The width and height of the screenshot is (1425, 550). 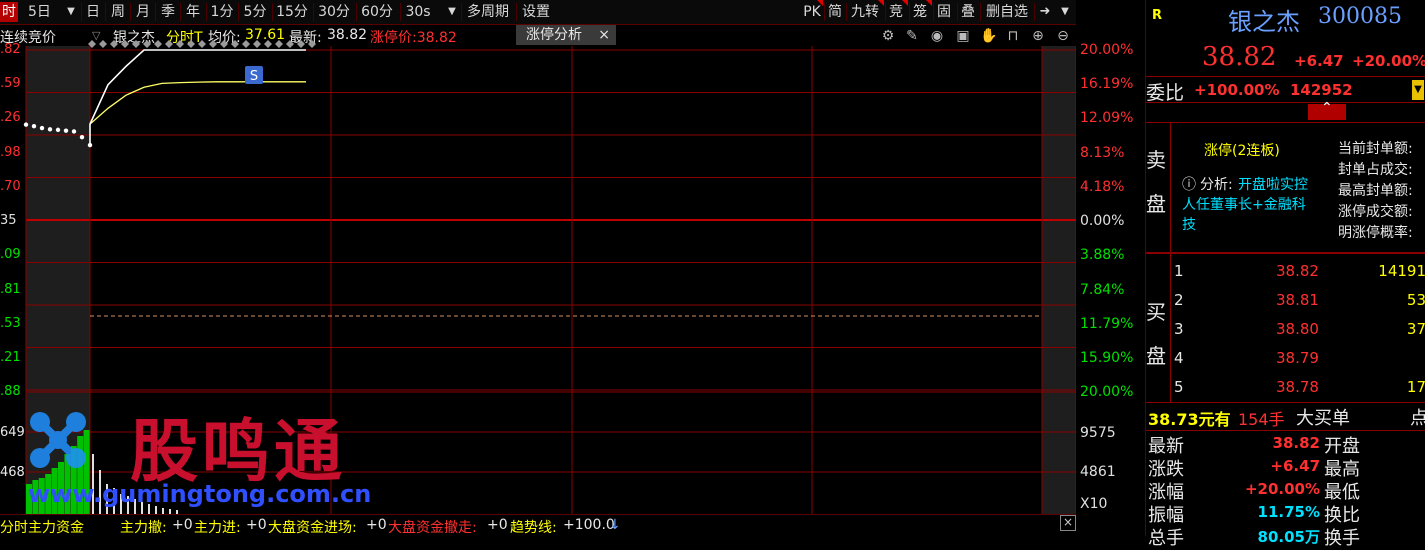 What do you see at coordinates (10, 323) in the screenshot?
I see `left-axis-tick: .53` at bounding box center [10, 323].